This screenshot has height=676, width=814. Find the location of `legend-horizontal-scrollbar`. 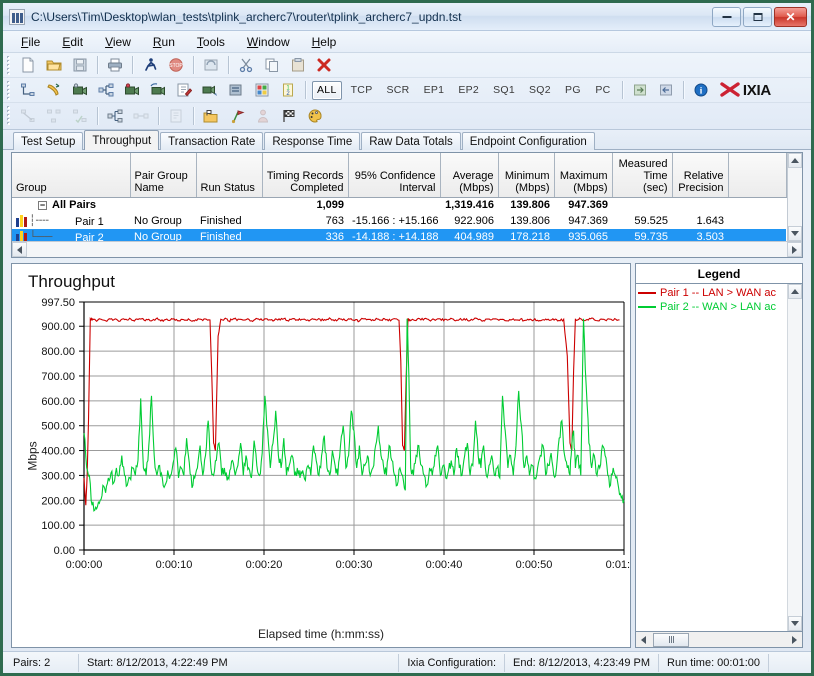

legend-horizontal-scrollbar is located at coordinates (719, 640).